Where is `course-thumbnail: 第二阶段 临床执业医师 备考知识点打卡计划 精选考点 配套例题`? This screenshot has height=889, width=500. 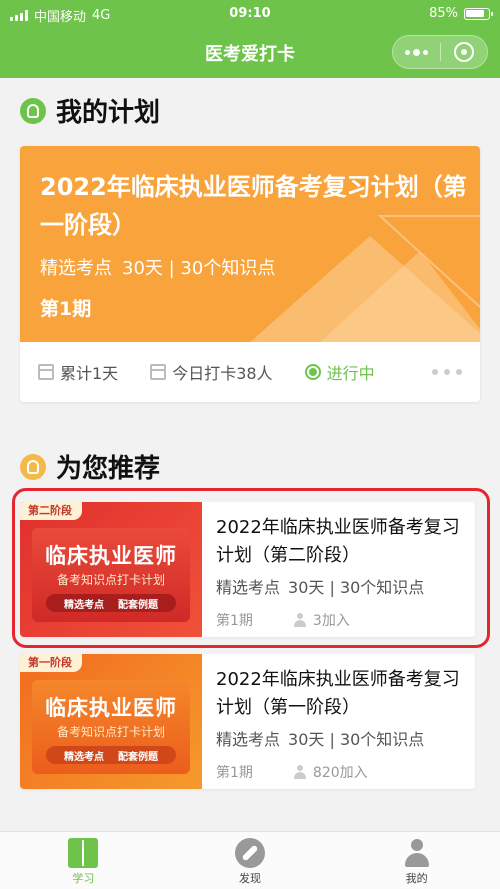
course-thumbnail: 第二阶段 临床执业医师 备考知识点打卡计划 精选考点 配套例题 is located at coordinates (111, 569).